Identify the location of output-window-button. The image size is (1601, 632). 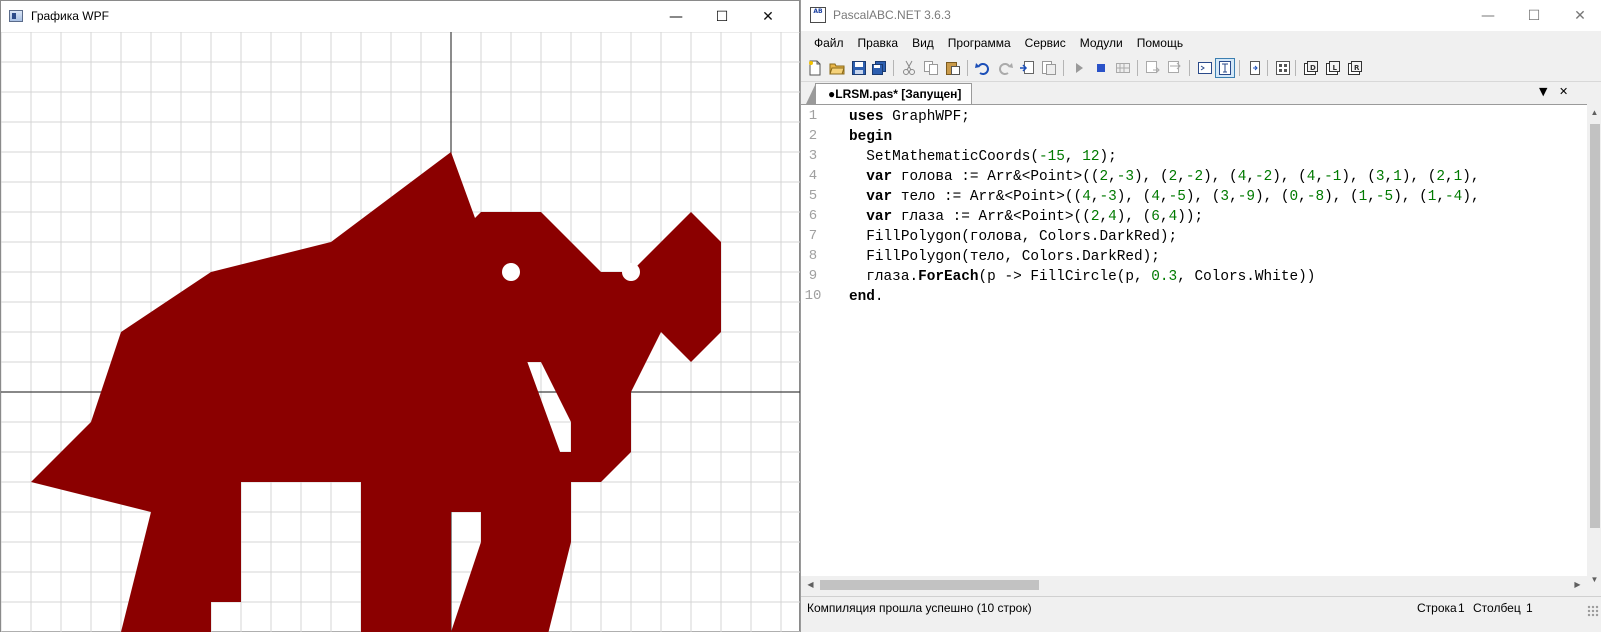
(1205, 68).